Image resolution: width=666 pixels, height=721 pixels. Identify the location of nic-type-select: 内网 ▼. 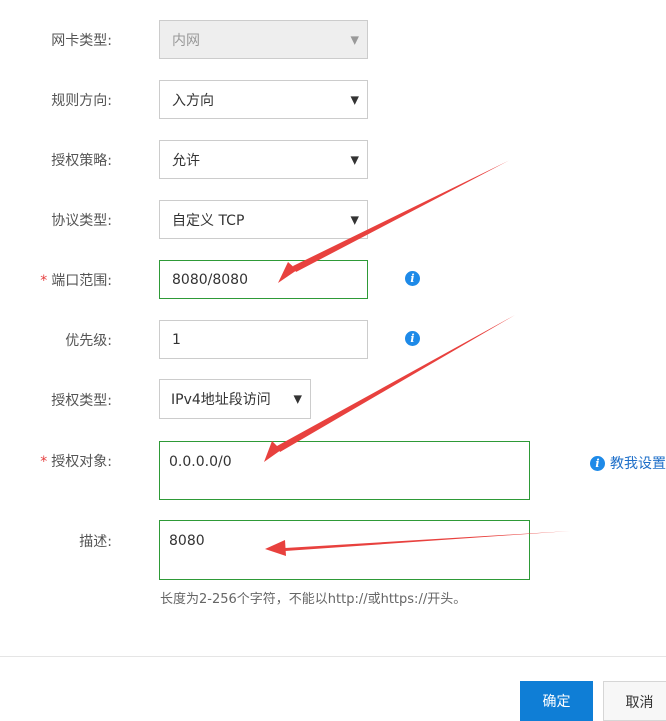
(263, 39).